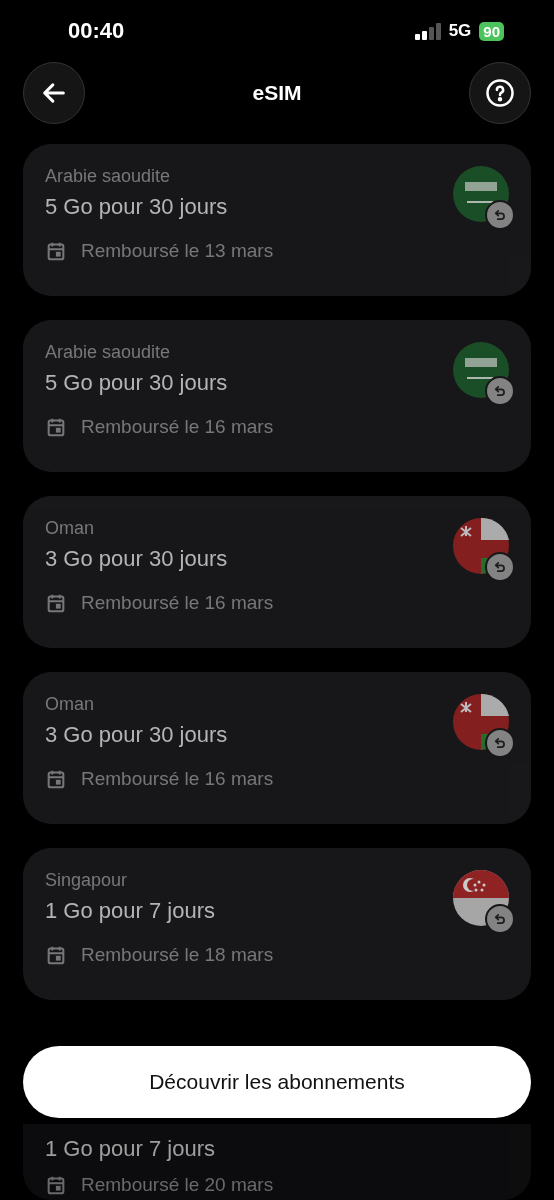  What do you see at coordinates (277, 924) in the screenshot?
I see `esim-card: Singapour 1 Go pour 7 jours Remboursé le 18 mars` at bounding box center [277, 924].